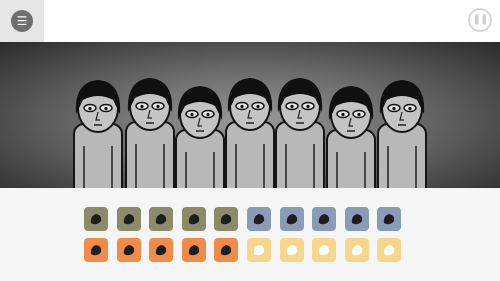 The height and width of the screenshot is (281, 500). Describe the element at coordinates (193, 250) in the screenshot. I see `melody-4-icon` at that location.